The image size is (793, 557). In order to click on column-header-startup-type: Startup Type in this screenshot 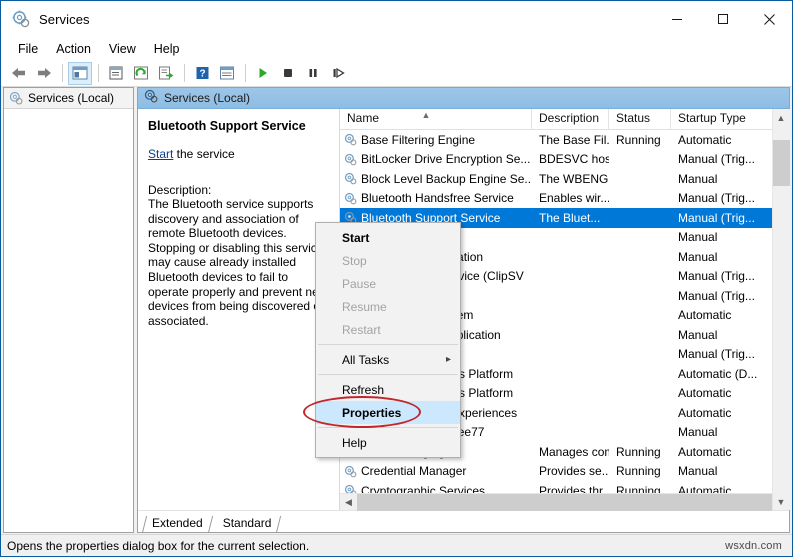, I will do `click(721, 119)`.